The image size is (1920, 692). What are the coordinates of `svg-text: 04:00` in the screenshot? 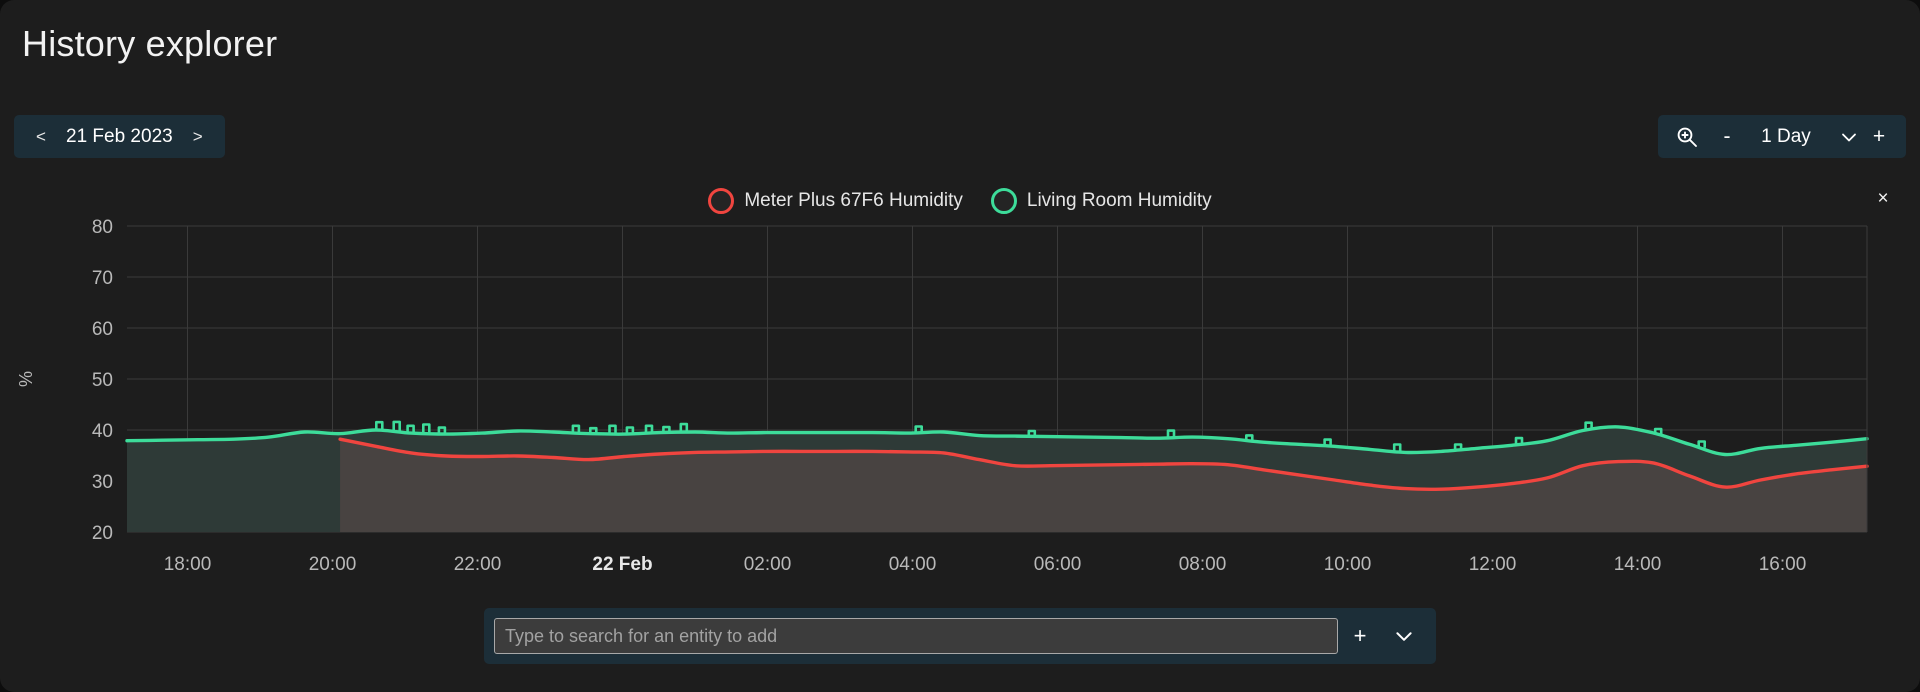 It's located at (913, 564).